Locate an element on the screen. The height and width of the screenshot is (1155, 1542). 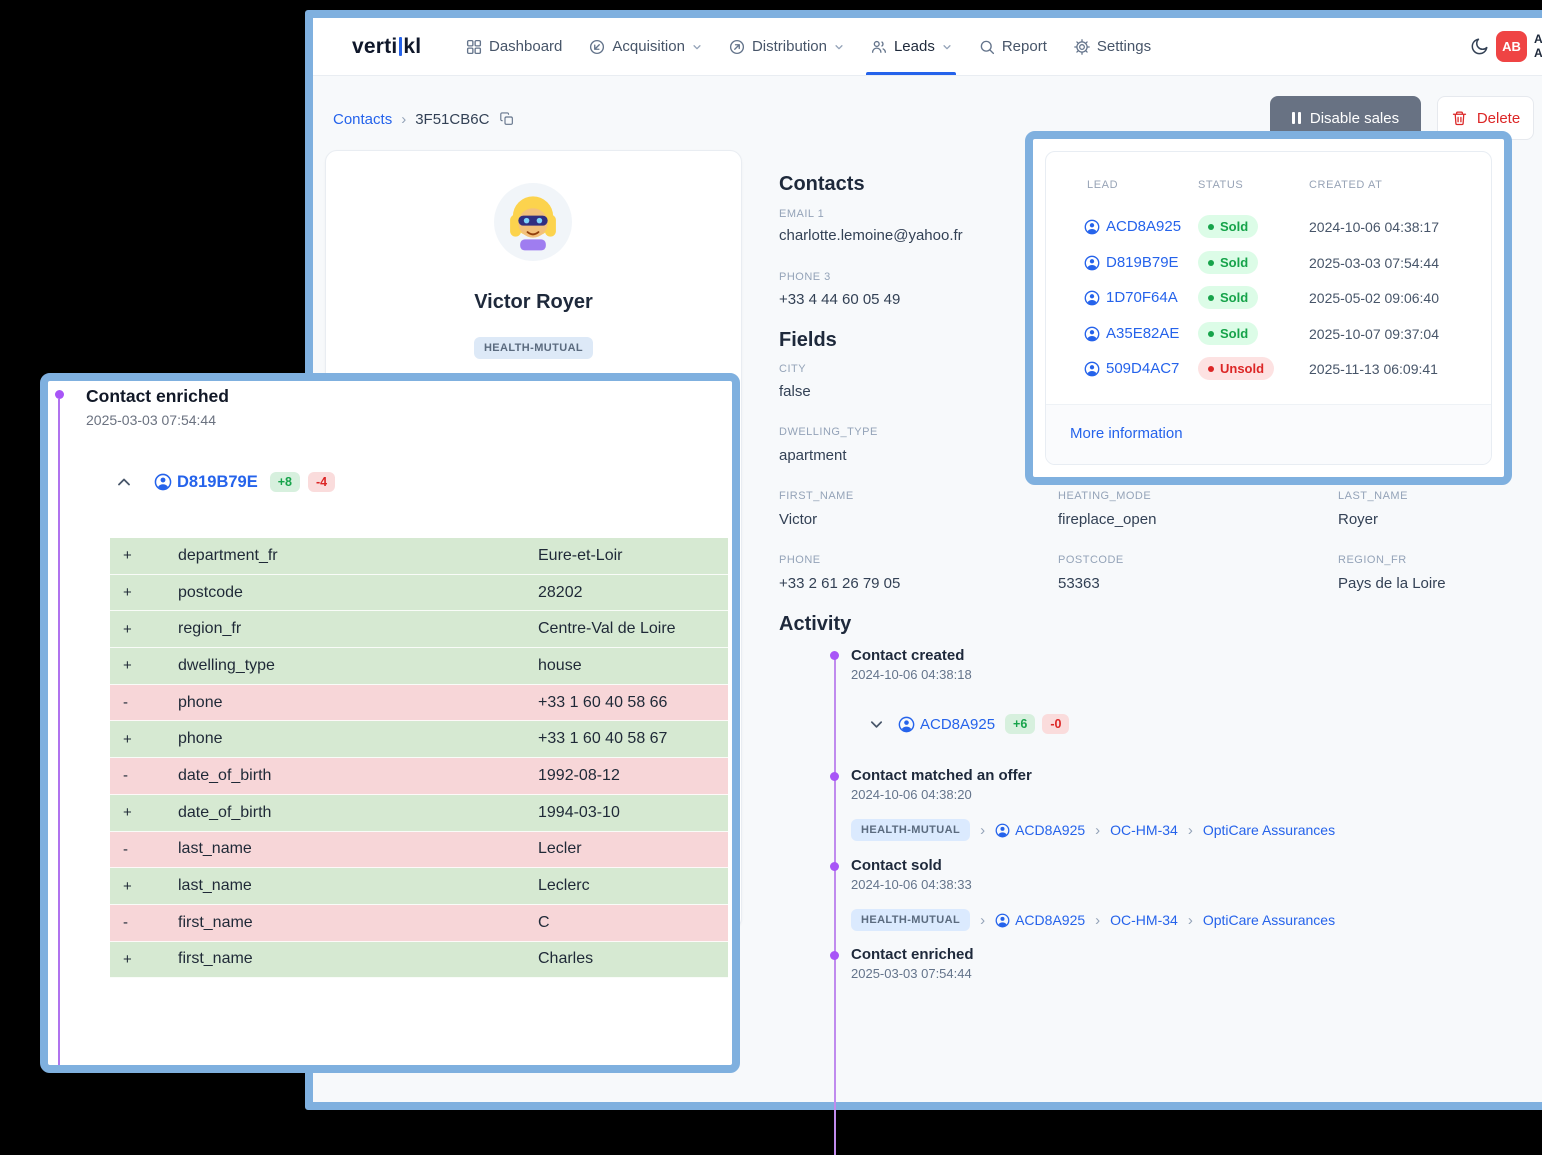
avatar is located at coordinates (533, 222).